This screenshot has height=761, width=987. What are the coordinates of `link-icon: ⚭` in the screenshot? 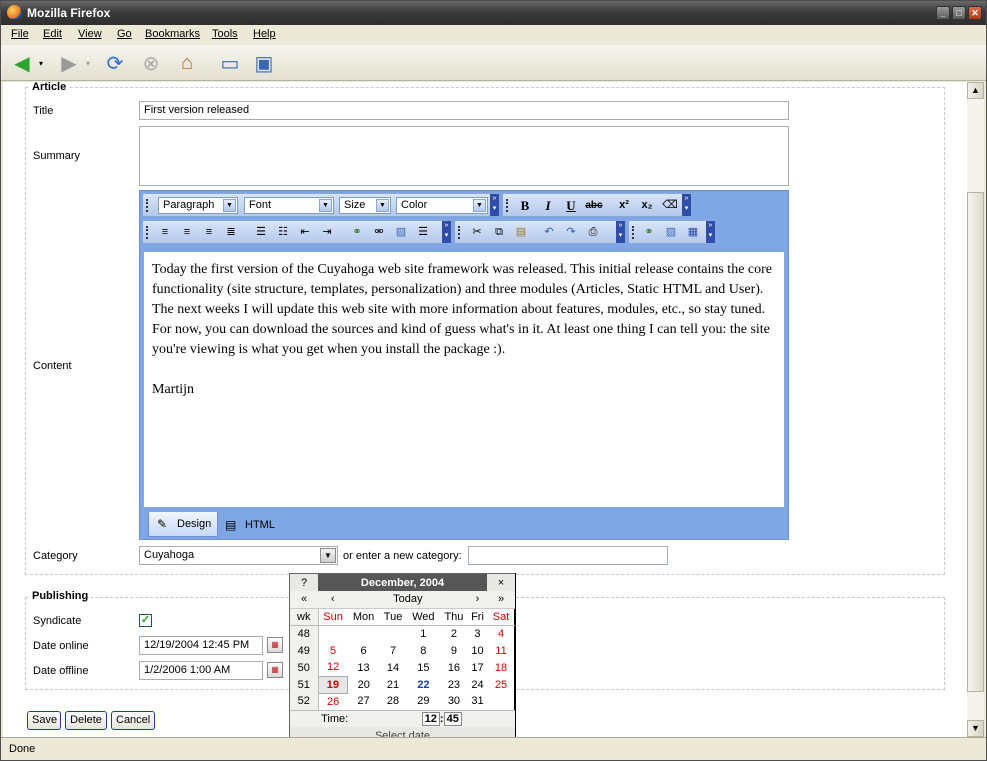 It's located at (357, 232).